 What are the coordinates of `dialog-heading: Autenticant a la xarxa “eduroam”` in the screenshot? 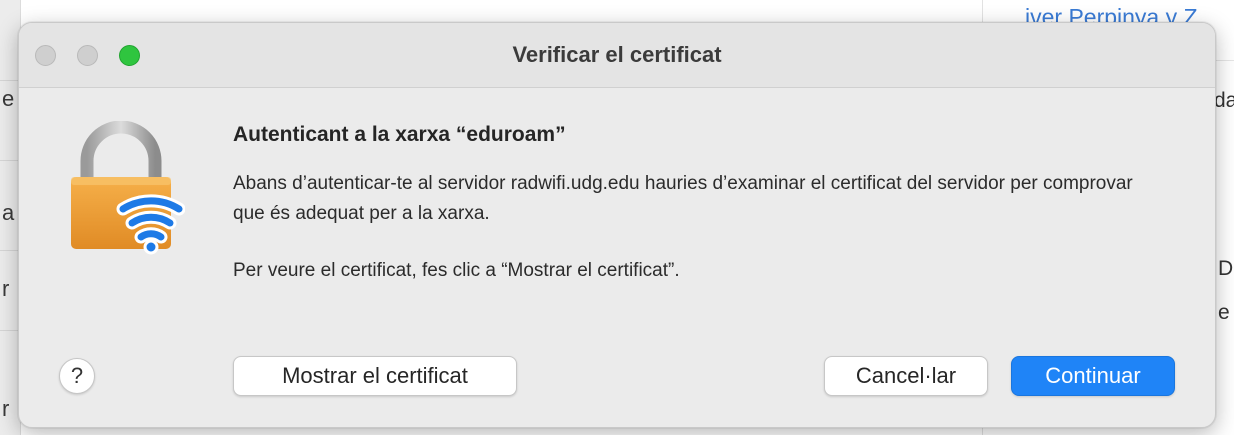 It's located at (399, 134).